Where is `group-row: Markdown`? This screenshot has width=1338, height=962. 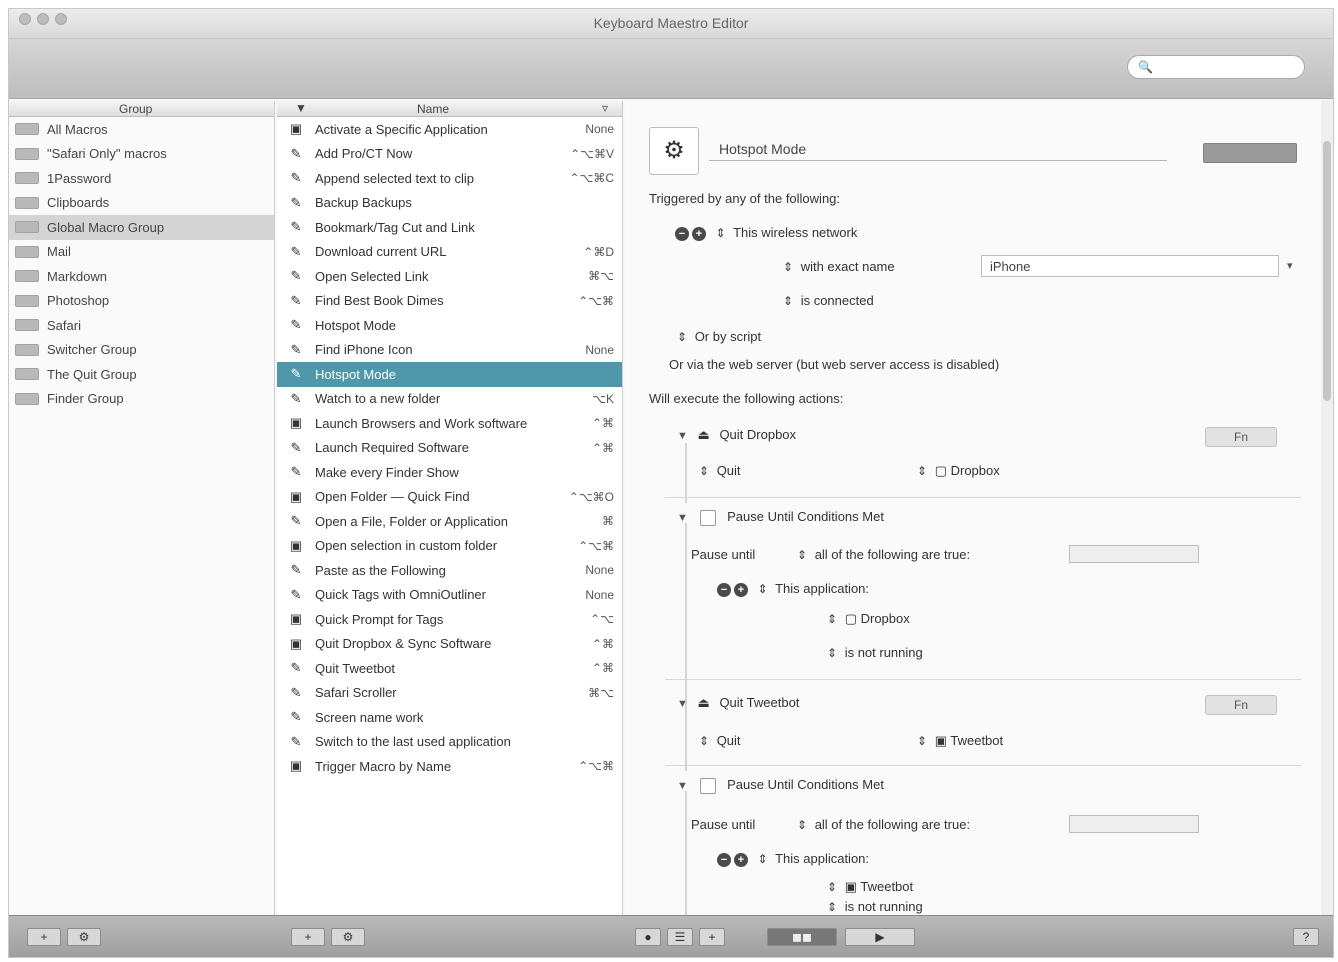
group-row: Markdown is located at coordinates (141, 276).